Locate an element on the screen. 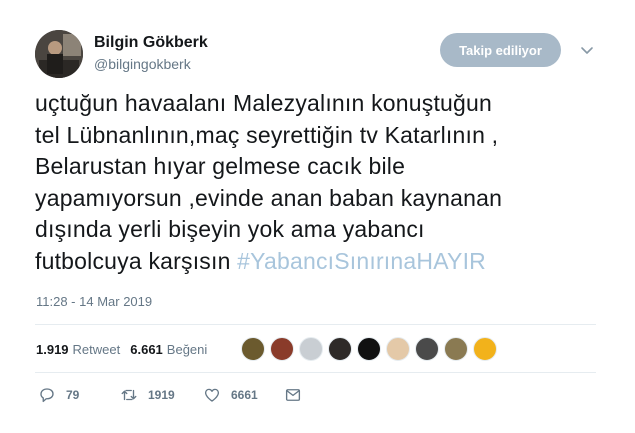 The width and height of the screenshot is (635, 433). like-button: 6661 is located at coordinates (243, 395).